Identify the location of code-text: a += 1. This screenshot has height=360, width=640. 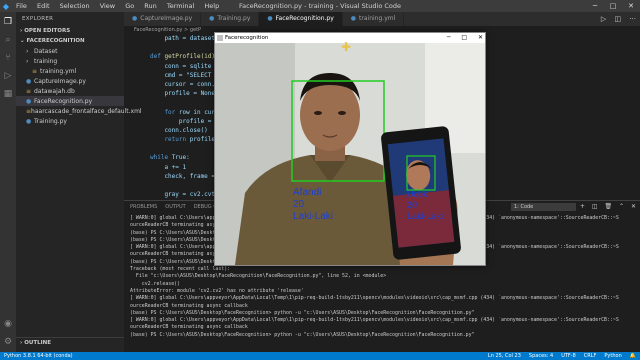
(168, 167).